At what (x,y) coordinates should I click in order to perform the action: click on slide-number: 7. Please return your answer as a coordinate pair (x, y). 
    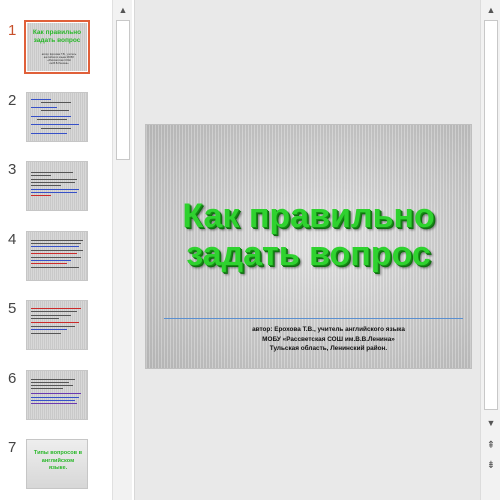
    Looking at the image, I should click on (12, 447).